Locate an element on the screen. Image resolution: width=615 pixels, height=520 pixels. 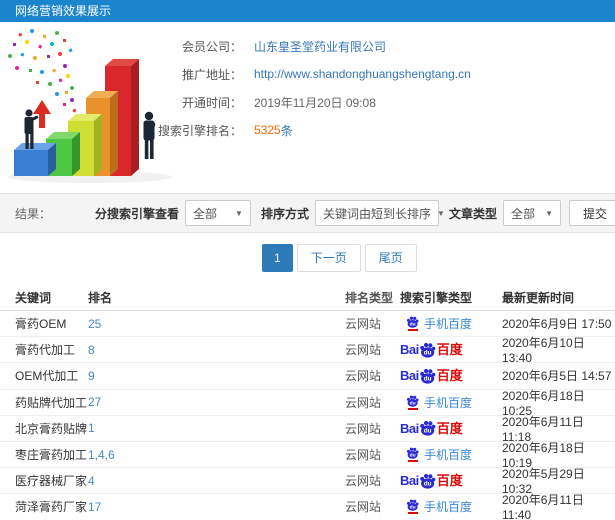
article-type-value: 全部 is located at coordinates (523, 213).